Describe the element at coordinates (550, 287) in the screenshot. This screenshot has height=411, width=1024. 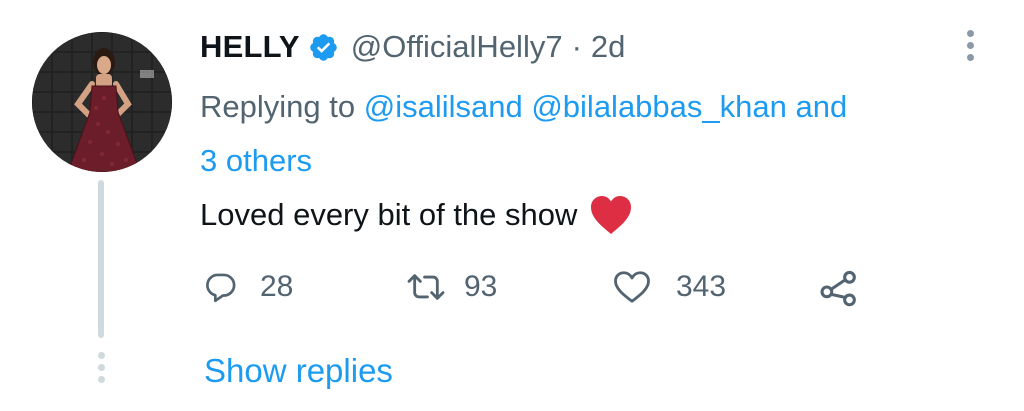
I see `action-bar: 28 93 343` at that location.